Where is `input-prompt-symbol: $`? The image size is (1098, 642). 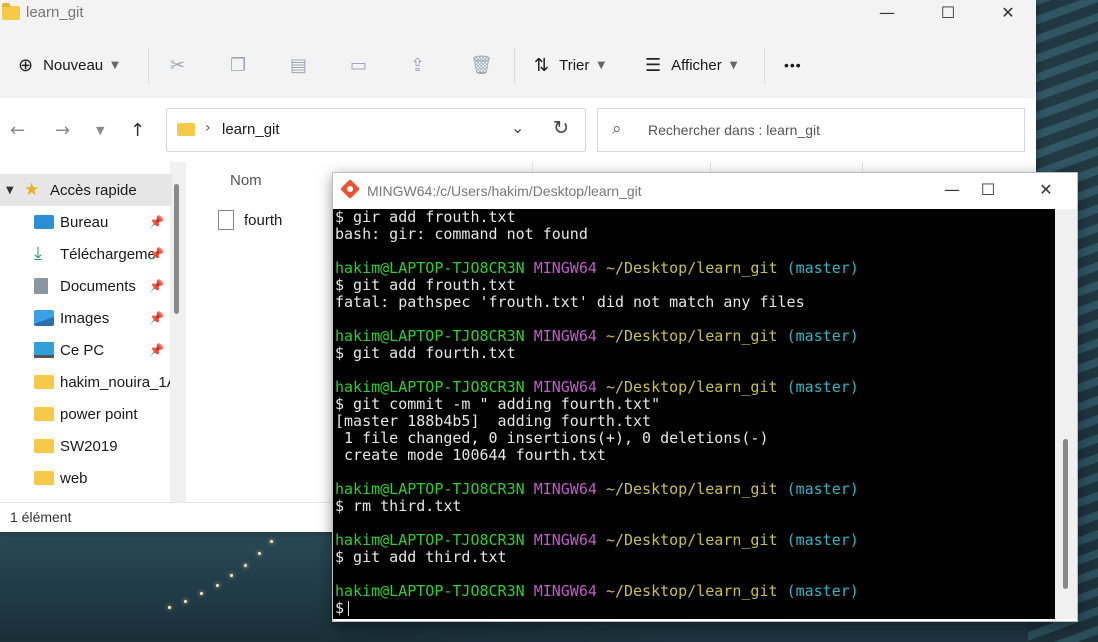 input-prompt-symbol: $ is located at coordinates (340, 608).